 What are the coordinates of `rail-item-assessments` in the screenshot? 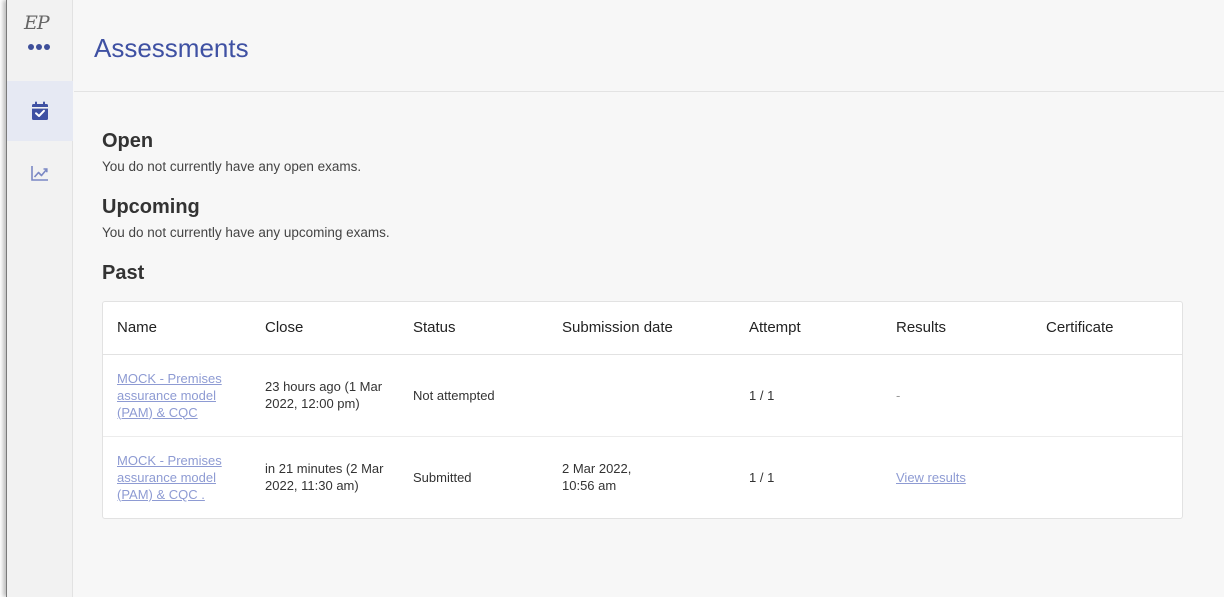 It's located at (40, 111).